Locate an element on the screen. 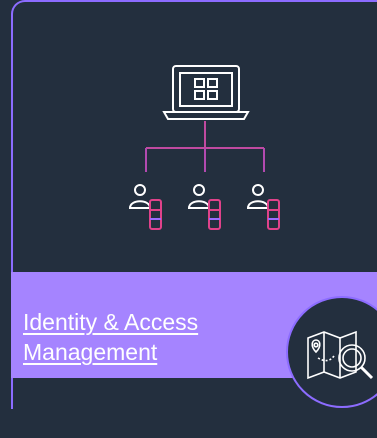  card-title-link: Identity & Access Management is located at coordinates (153, 337).